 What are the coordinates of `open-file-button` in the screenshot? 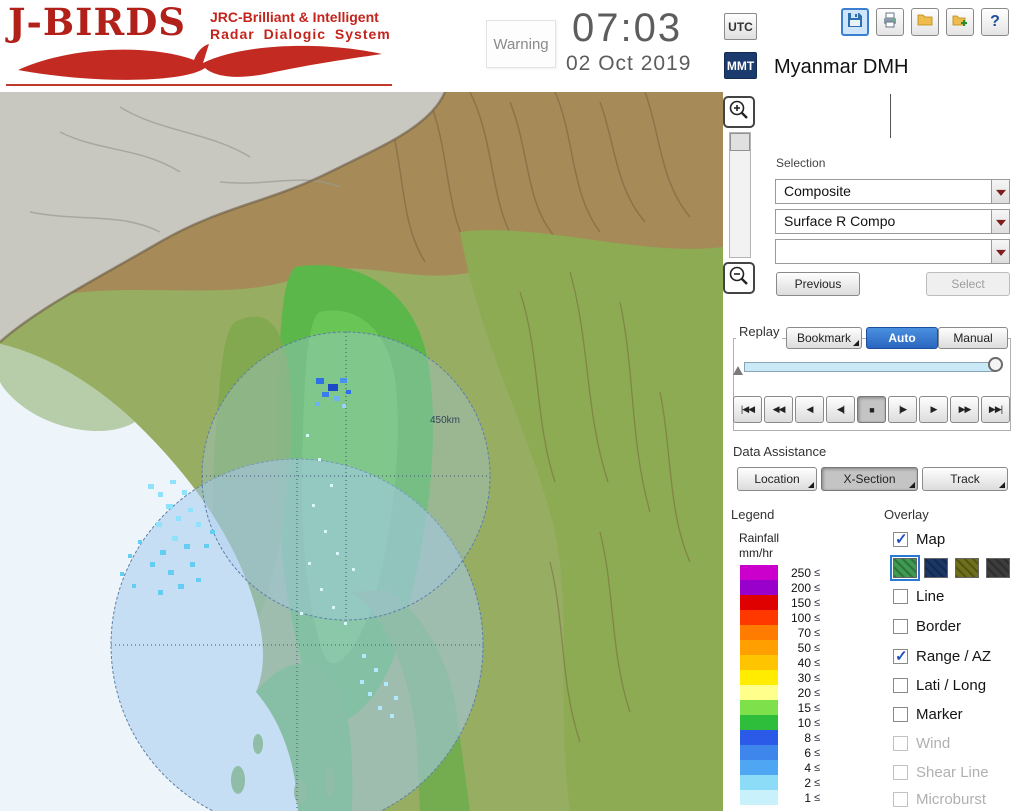 It's located at (925, 22).